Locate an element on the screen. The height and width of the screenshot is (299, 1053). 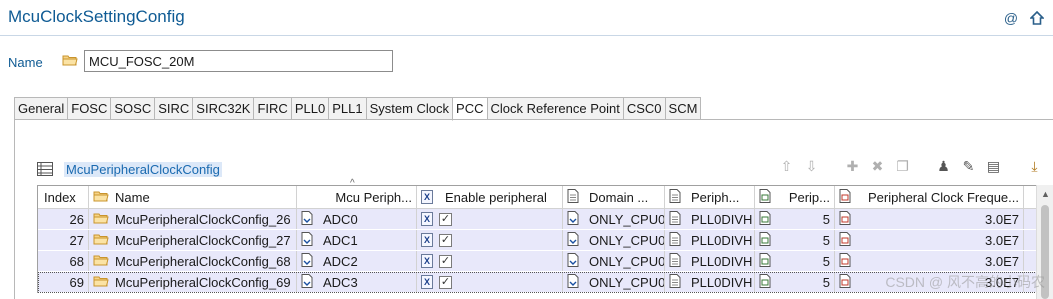
row-name-cell: McuPeripheralClockConfig_69 is located at coordinates (193, 282).